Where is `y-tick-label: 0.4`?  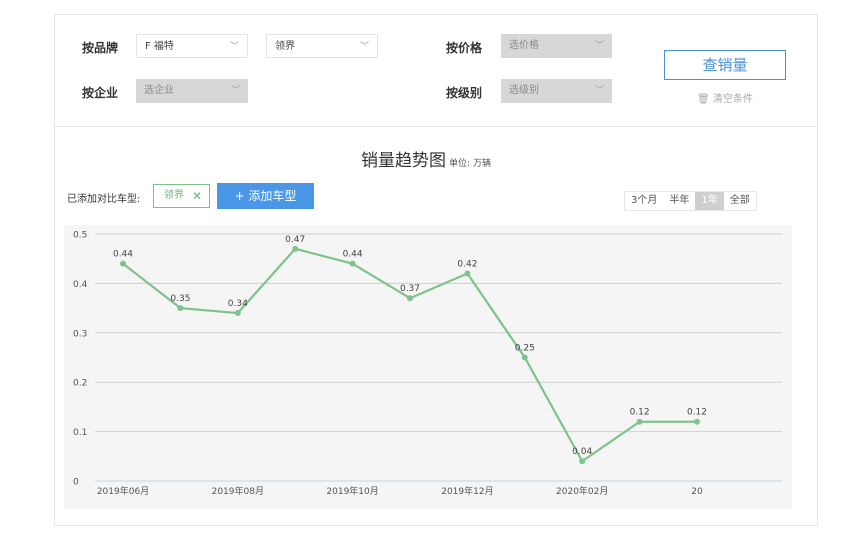 y-tick-label: 0.4 is located at coordinates (80, 285).